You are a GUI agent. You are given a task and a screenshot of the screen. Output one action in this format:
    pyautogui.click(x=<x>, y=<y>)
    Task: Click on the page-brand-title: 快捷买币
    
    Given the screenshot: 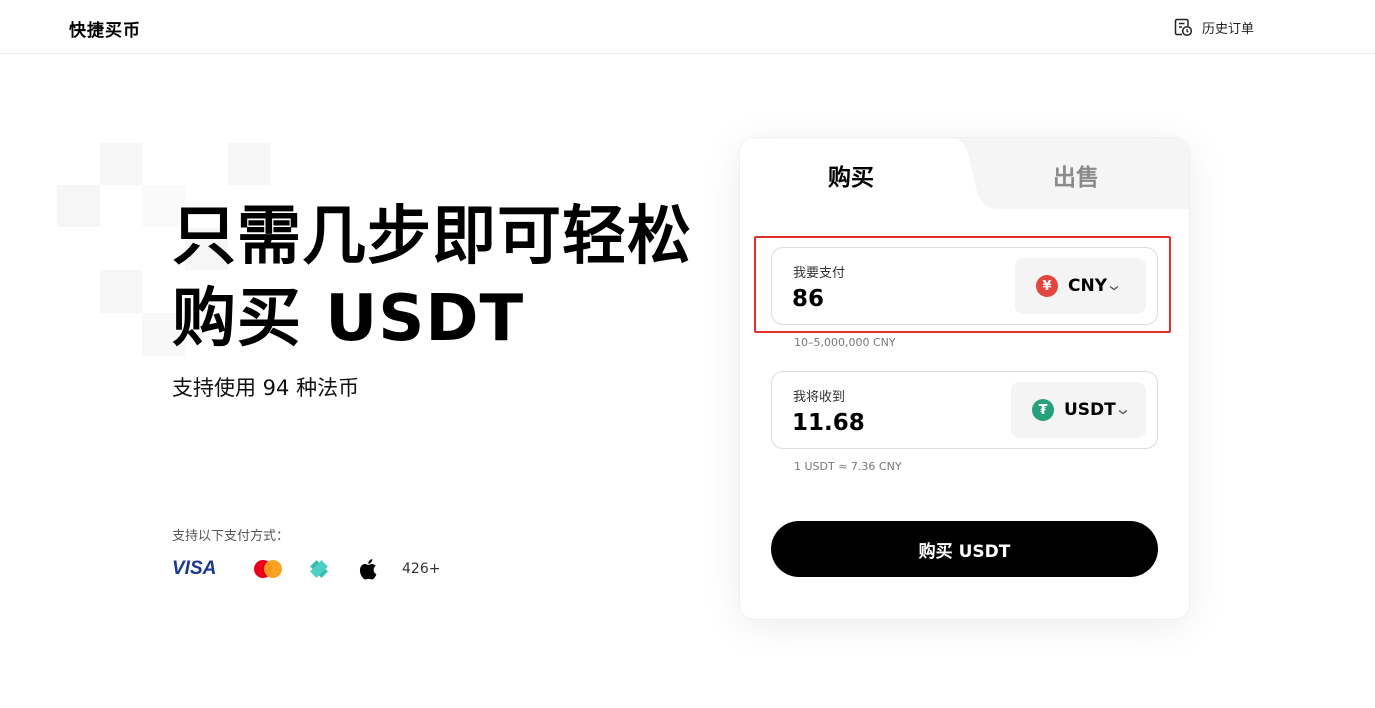 What is the action you would take?
    pyautogui.click(x=105, y=31)
    